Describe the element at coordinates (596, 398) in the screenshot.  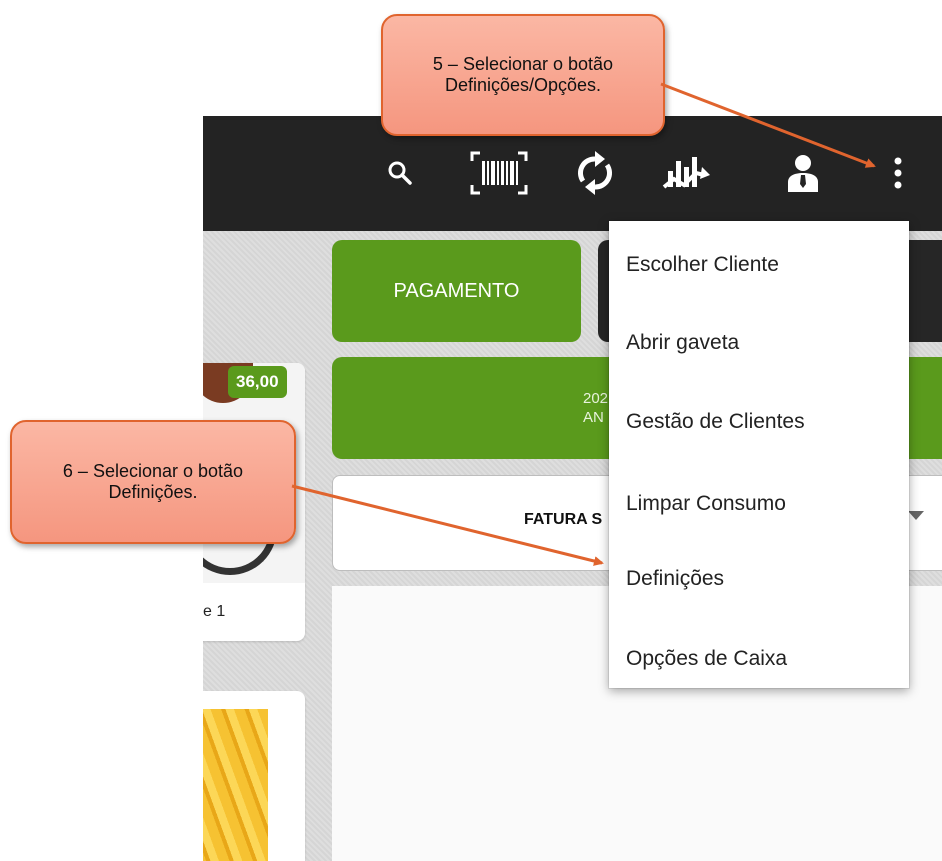
I see `info-text-1: 202` at that location.